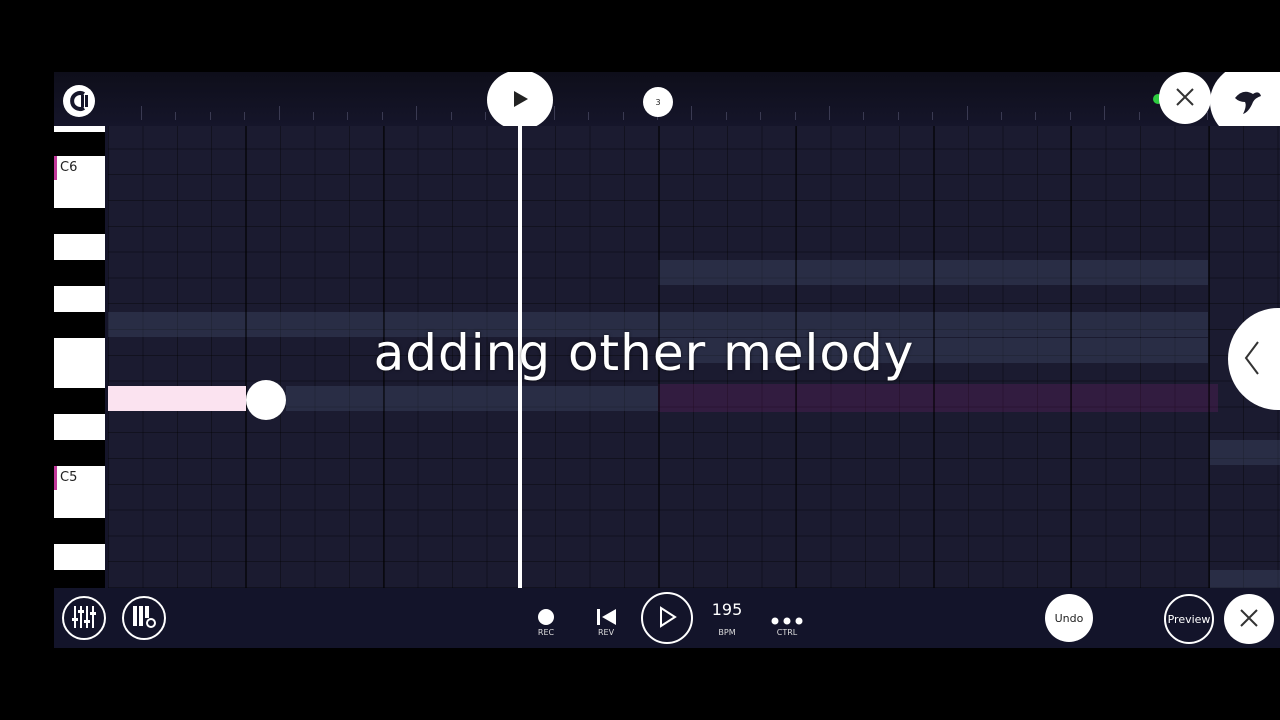  Describe the element at coordinates (787, 632) in the screenshot. I see `ctrl-label: CTRL` at that location.